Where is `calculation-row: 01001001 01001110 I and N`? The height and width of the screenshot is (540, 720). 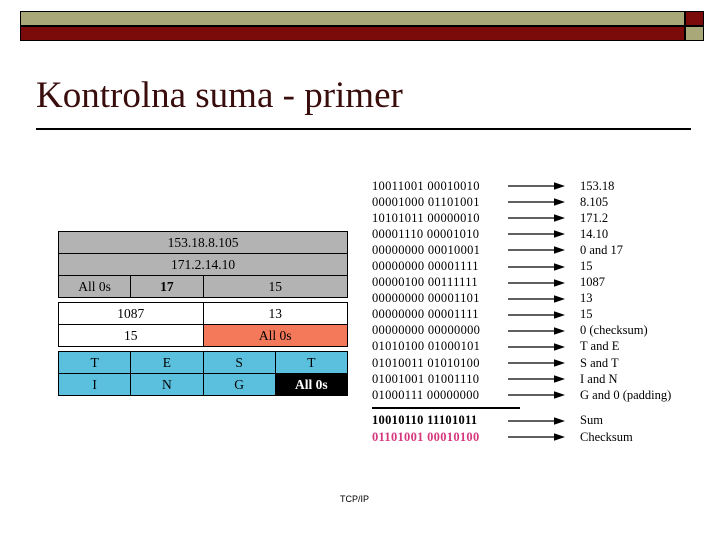
calculation-row: 01001001 01001110 I and N is located at coordinates (537, 379).